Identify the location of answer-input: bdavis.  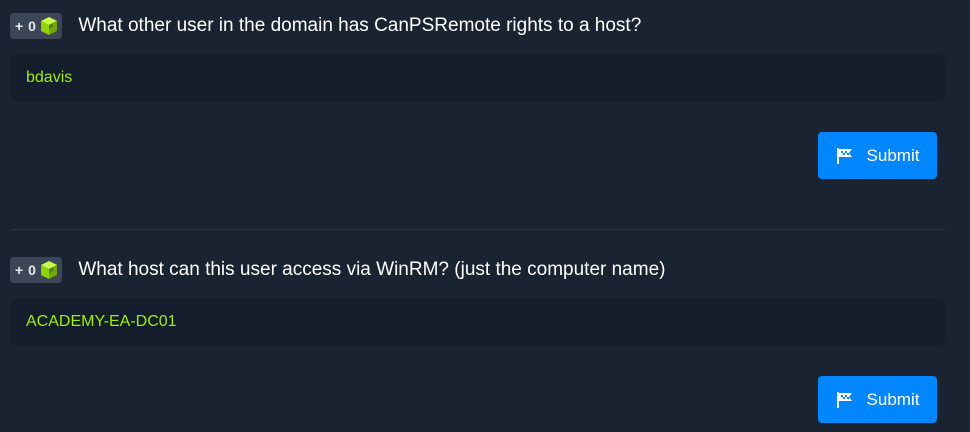
(478, 78).